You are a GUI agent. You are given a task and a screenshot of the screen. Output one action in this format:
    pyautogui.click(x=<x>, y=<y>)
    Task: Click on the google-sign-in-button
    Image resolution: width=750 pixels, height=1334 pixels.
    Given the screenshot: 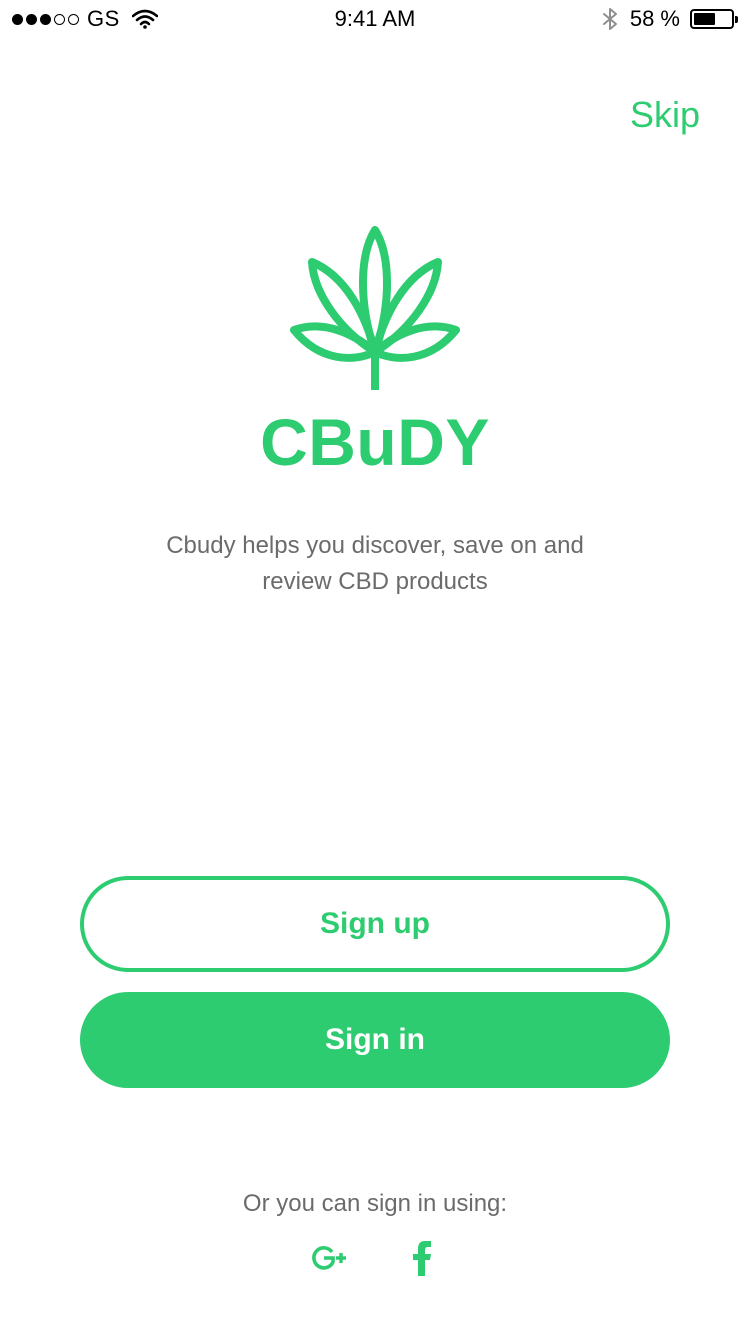 What is the action you would take?
    pyautogui.click(x=330, y=1258)
    